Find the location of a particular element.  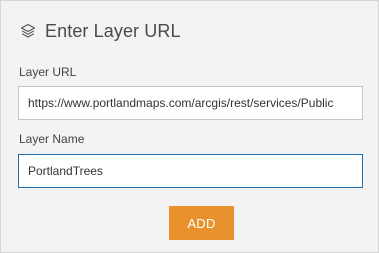

add-button: ADD is located at coordinates (201, 223).